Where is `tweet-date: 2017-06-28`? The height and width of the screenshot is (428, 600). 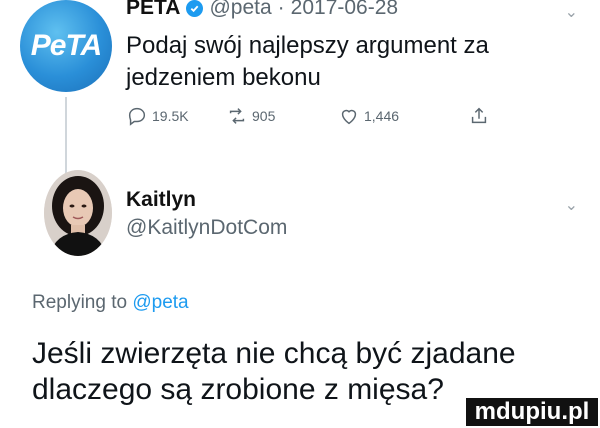 tweet-date: 2017-06-28 is located at coordinates (344, 10).